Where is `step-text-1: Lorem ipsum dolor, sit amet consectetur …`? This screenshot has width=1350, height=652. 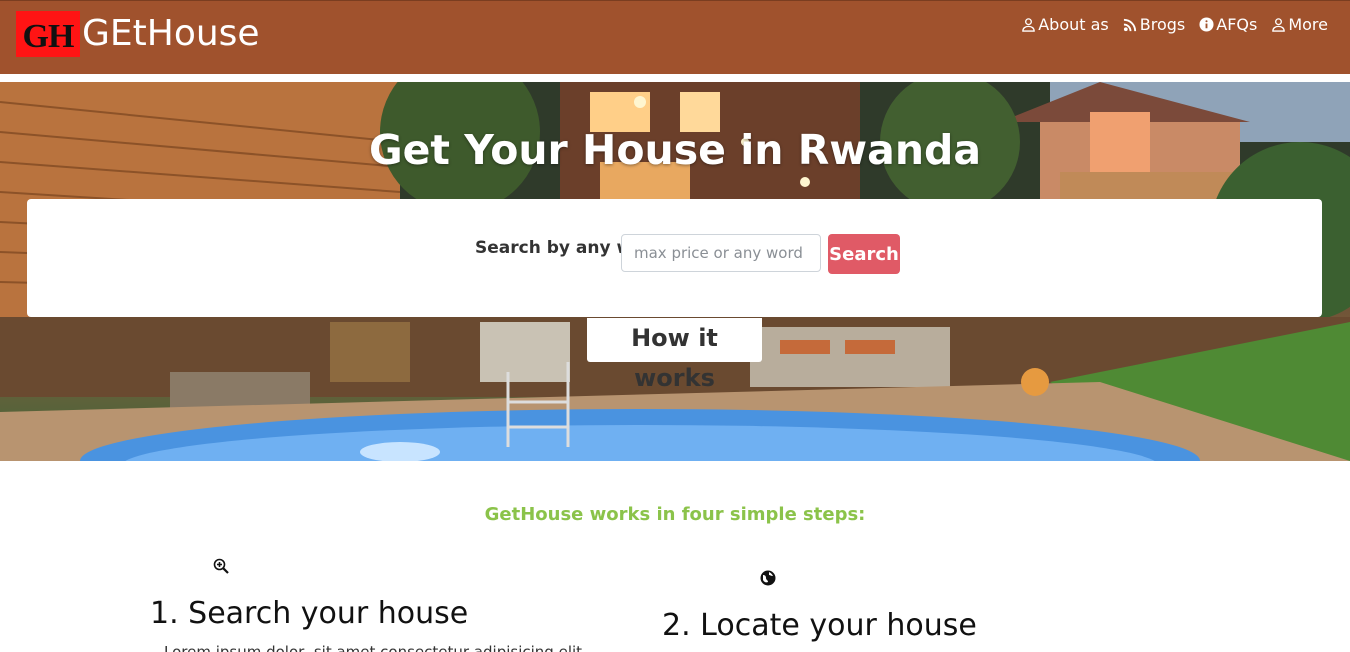
step-text-1: Lorem ipsum dolor, sit amet consectetur … is located at coordinates (373, 647).